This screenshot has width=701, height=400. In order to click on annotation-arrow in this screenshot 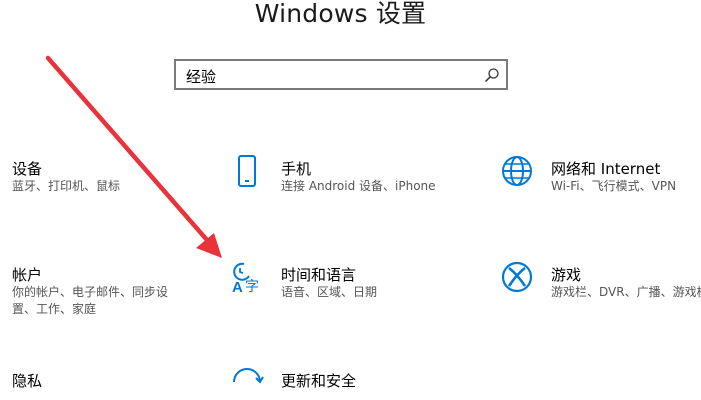, I will do `click(133, 156)`.